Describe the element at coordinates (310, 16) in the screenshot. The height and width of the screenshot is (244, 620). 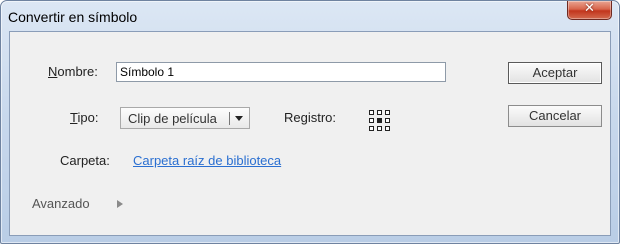
I see `title-bar: Convertir en símbolo ✕` at that location.